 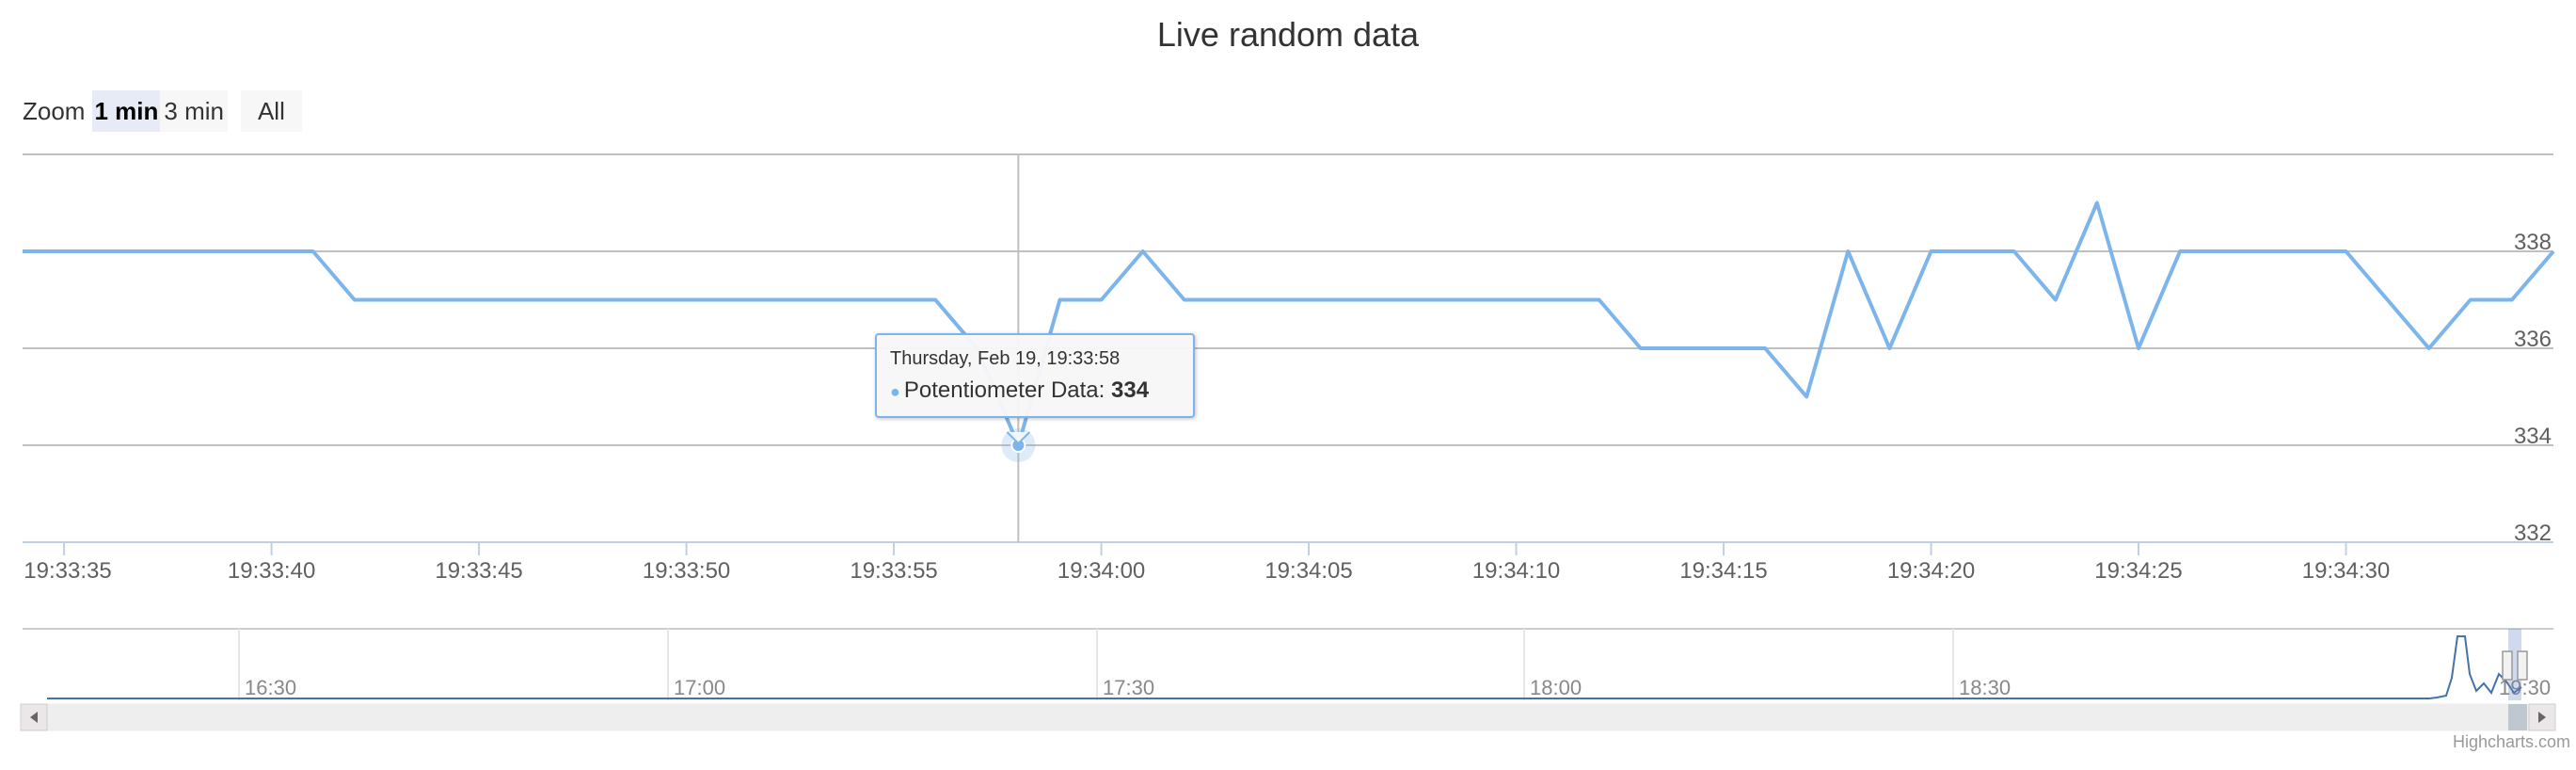 What do you see at coordinates (1985, 687) in the screenshot?
I see `navigator-tick-label: 18:30` at bounding box center [1985, 687].